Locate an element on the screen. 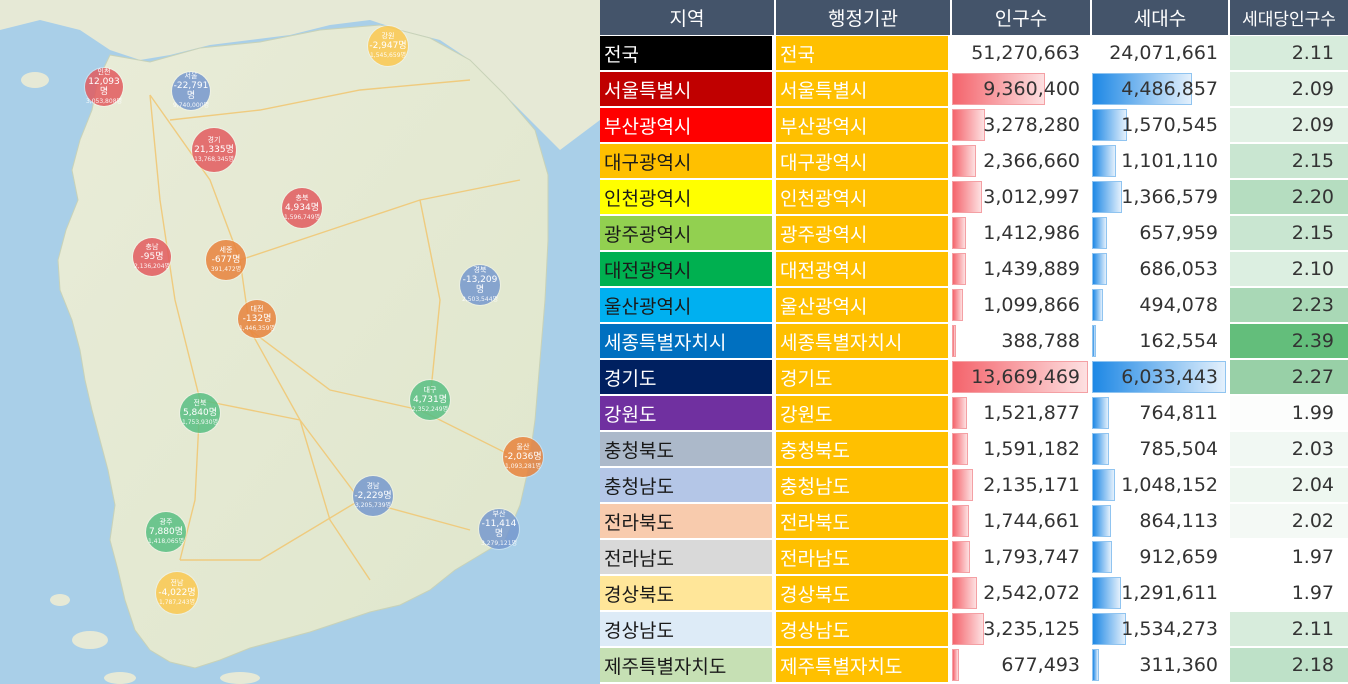  population-cell: 1,439,889 is located at coordinates (1020, 269).